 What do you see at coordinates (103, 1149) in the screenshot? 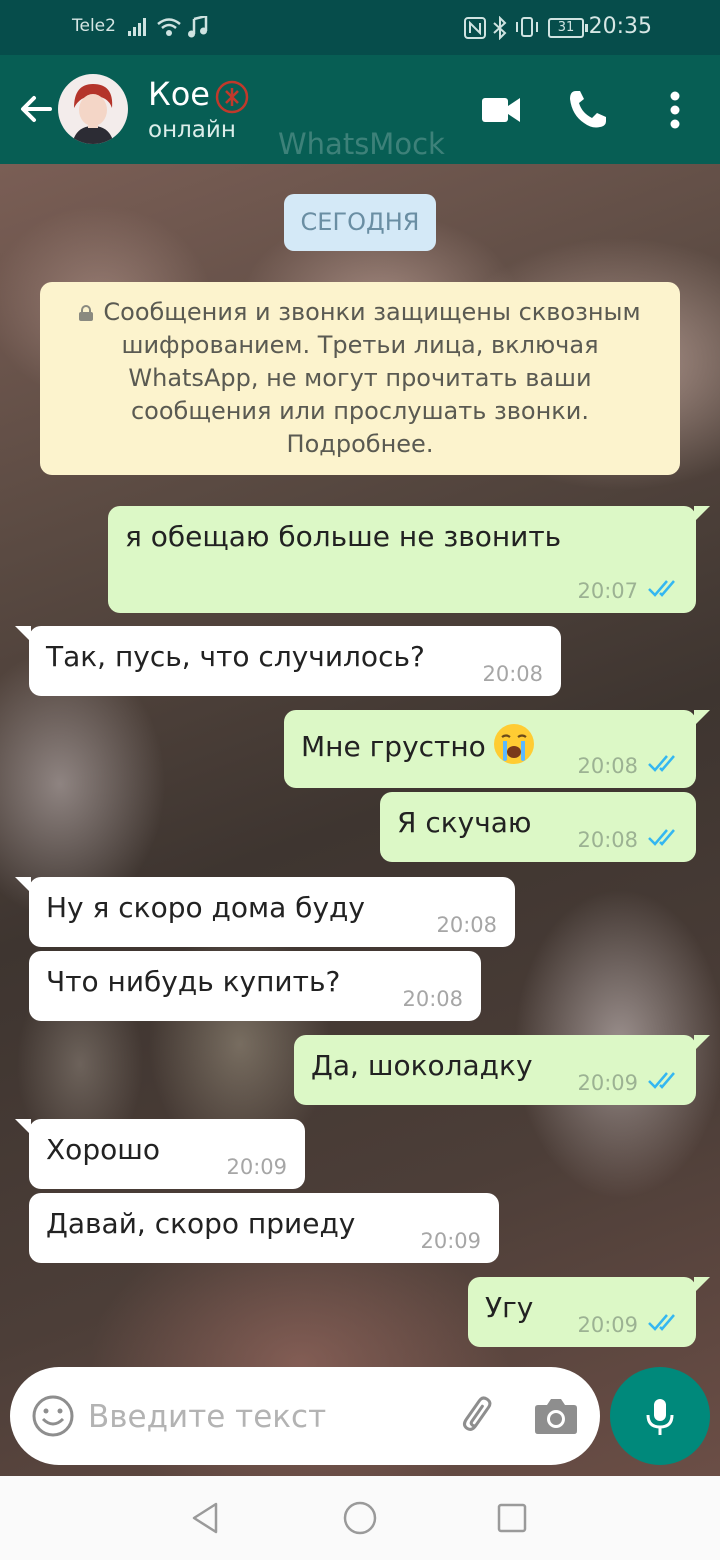
I see `message-text: Хорошо` at bounding box center [103, 1149].